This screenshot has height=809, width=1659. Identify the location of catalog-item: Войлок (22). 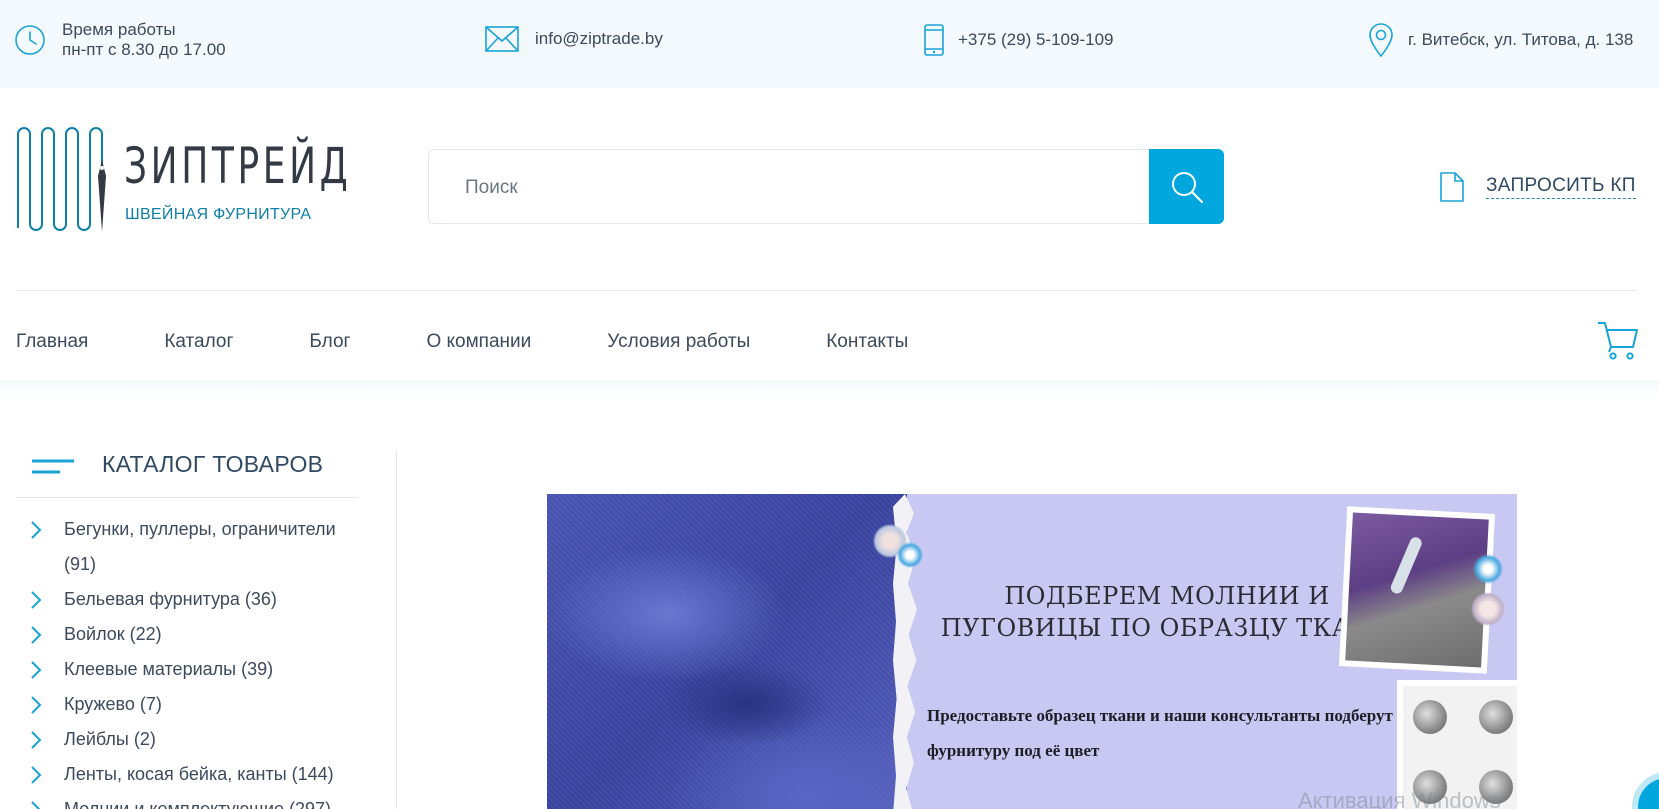
(187, 634).